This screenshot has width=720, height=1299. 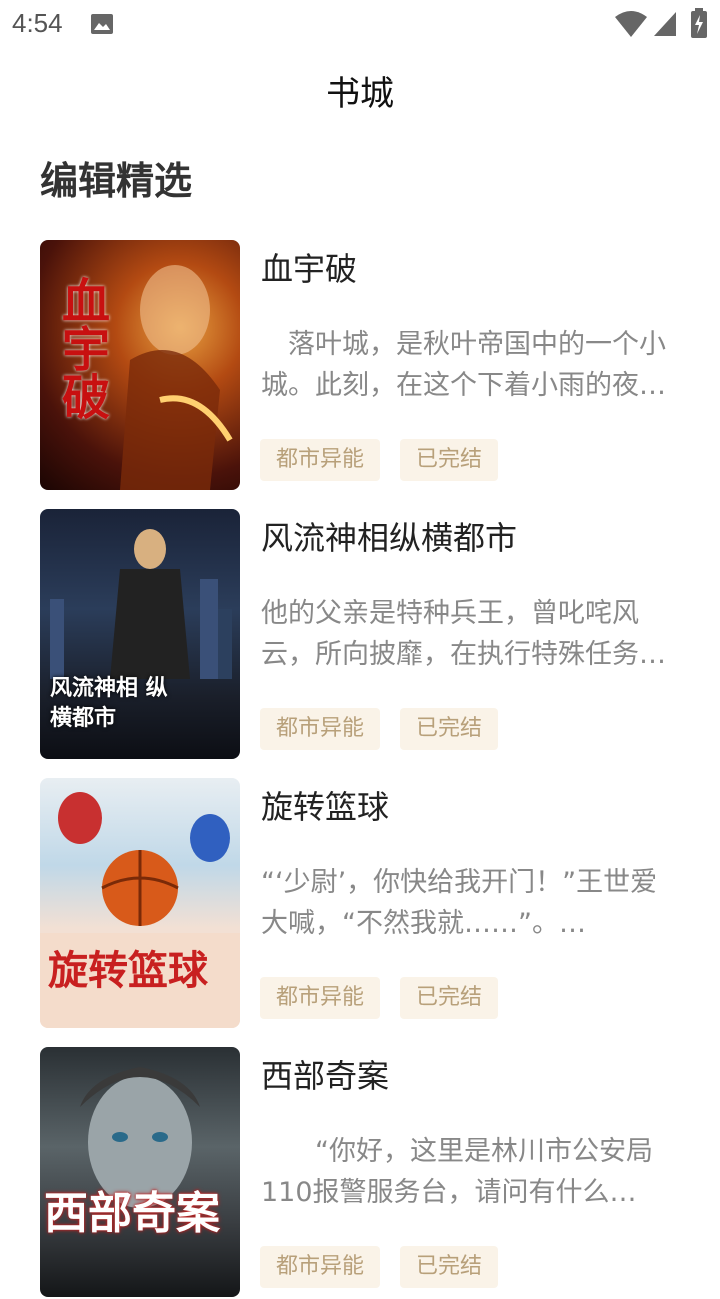 What do you see at coordinates (140, 365) in the screenshot?
I see `book-cover: 血宇破` at bounding box center [140, 365].